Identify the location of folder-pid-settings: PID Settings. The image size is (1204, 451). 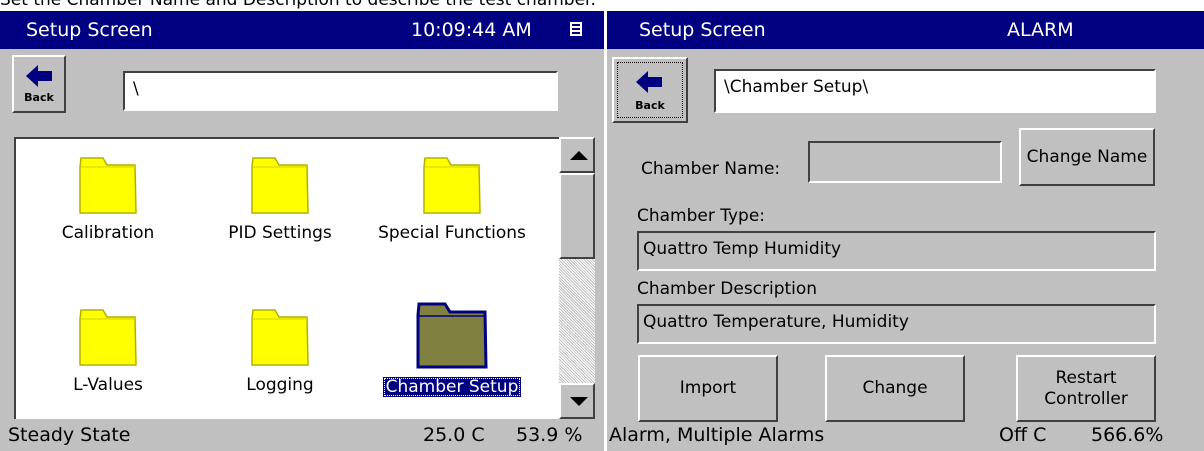
(280, 198).